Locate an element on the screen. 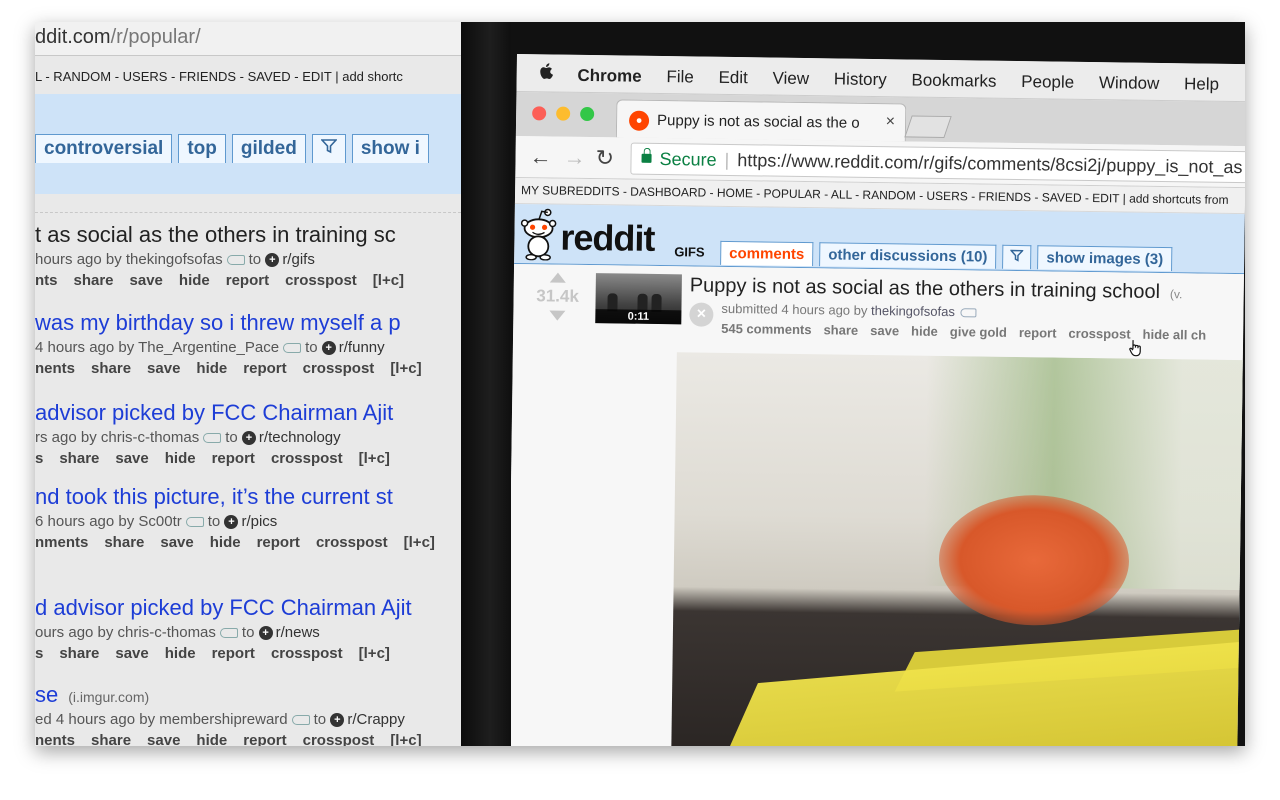 Image resolution: width=1280 pixels, height=800 pixels. minimize-window-button is located at coordinates (563, 113).